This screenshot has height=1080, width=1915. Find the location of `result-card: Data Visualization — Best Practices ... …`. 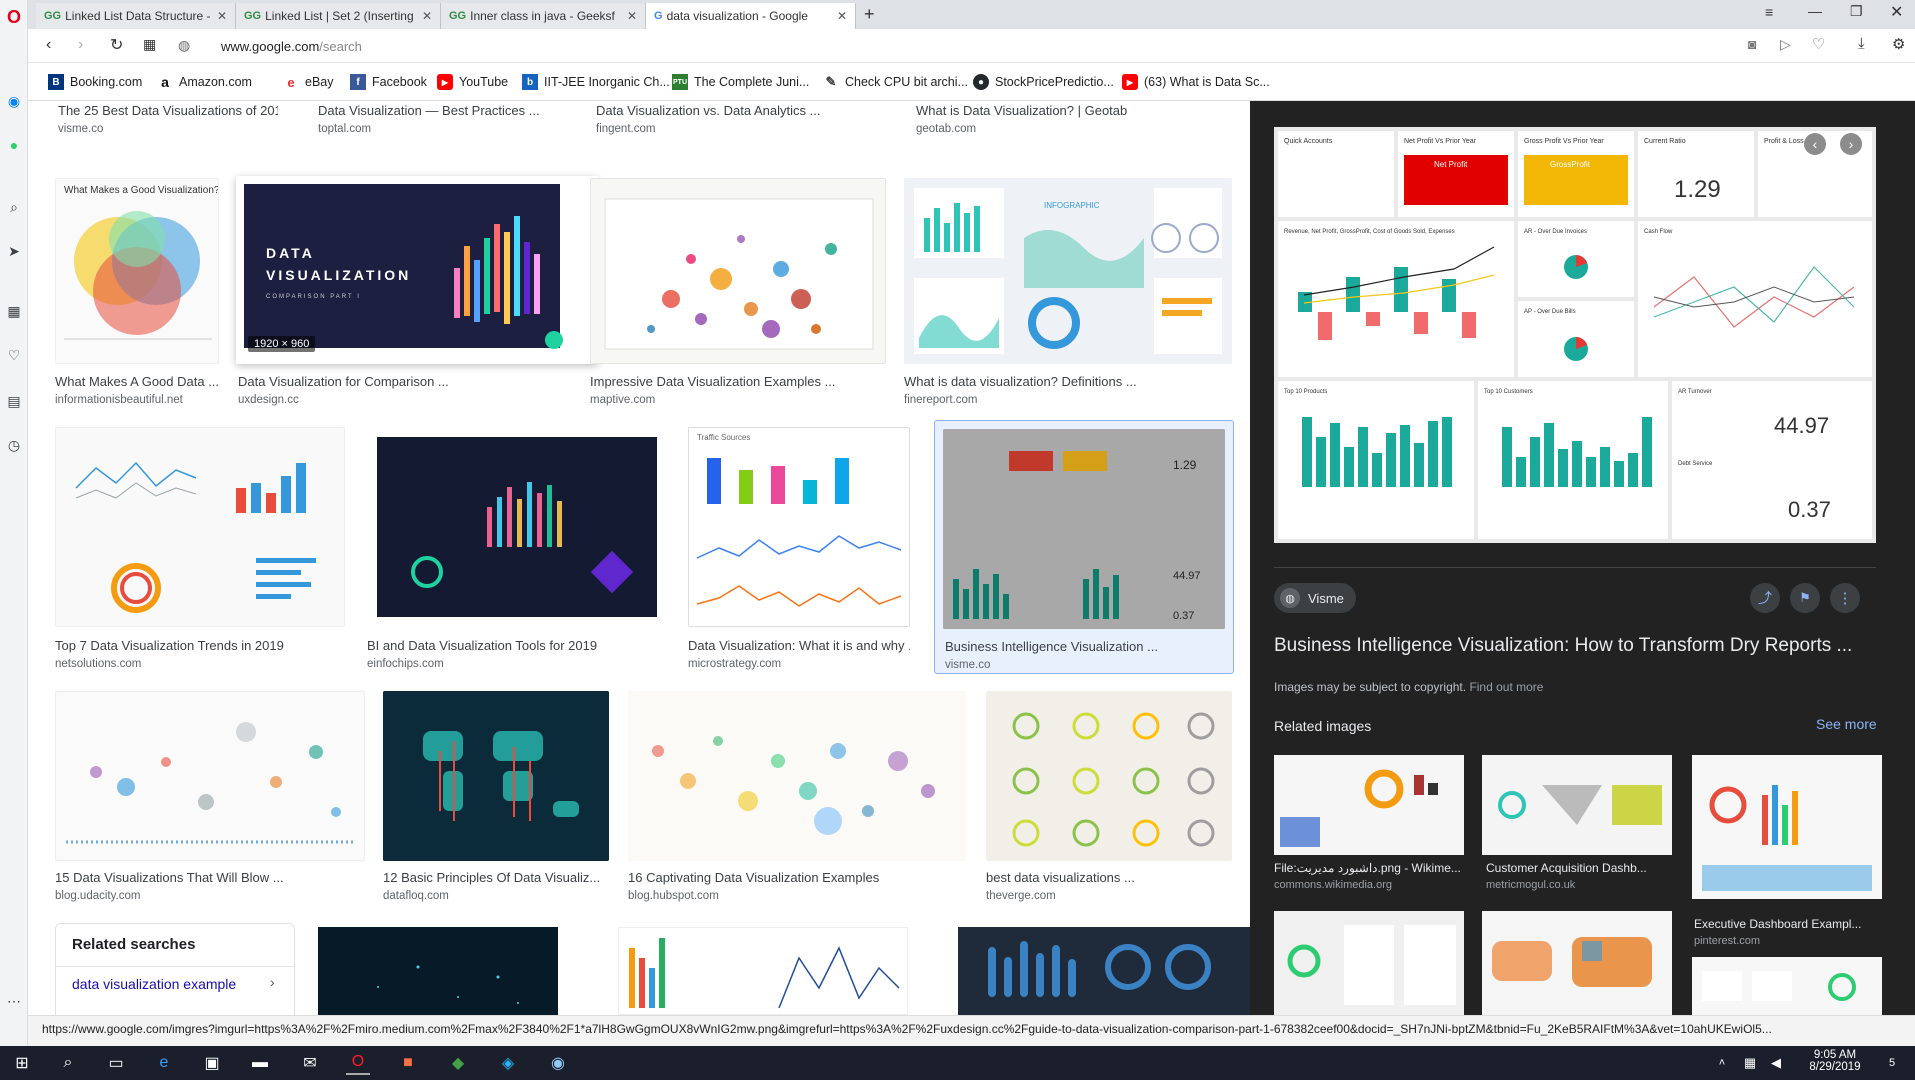

result-card: Data Visualization — Best Practices ... … is located at coordinates (443, 121).